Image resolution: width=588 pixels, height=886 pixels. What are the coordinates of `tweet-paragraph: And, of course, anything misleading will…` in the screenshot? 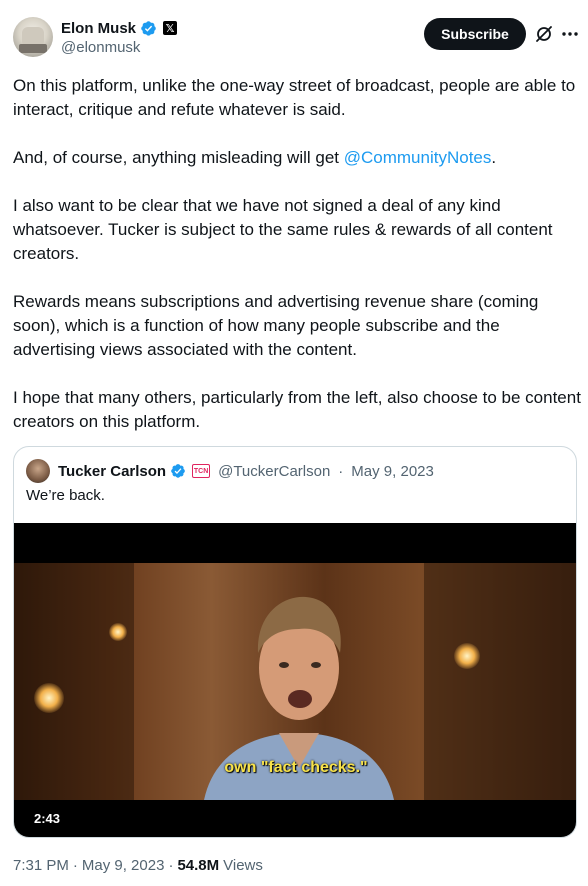 It's located at (297, 158).